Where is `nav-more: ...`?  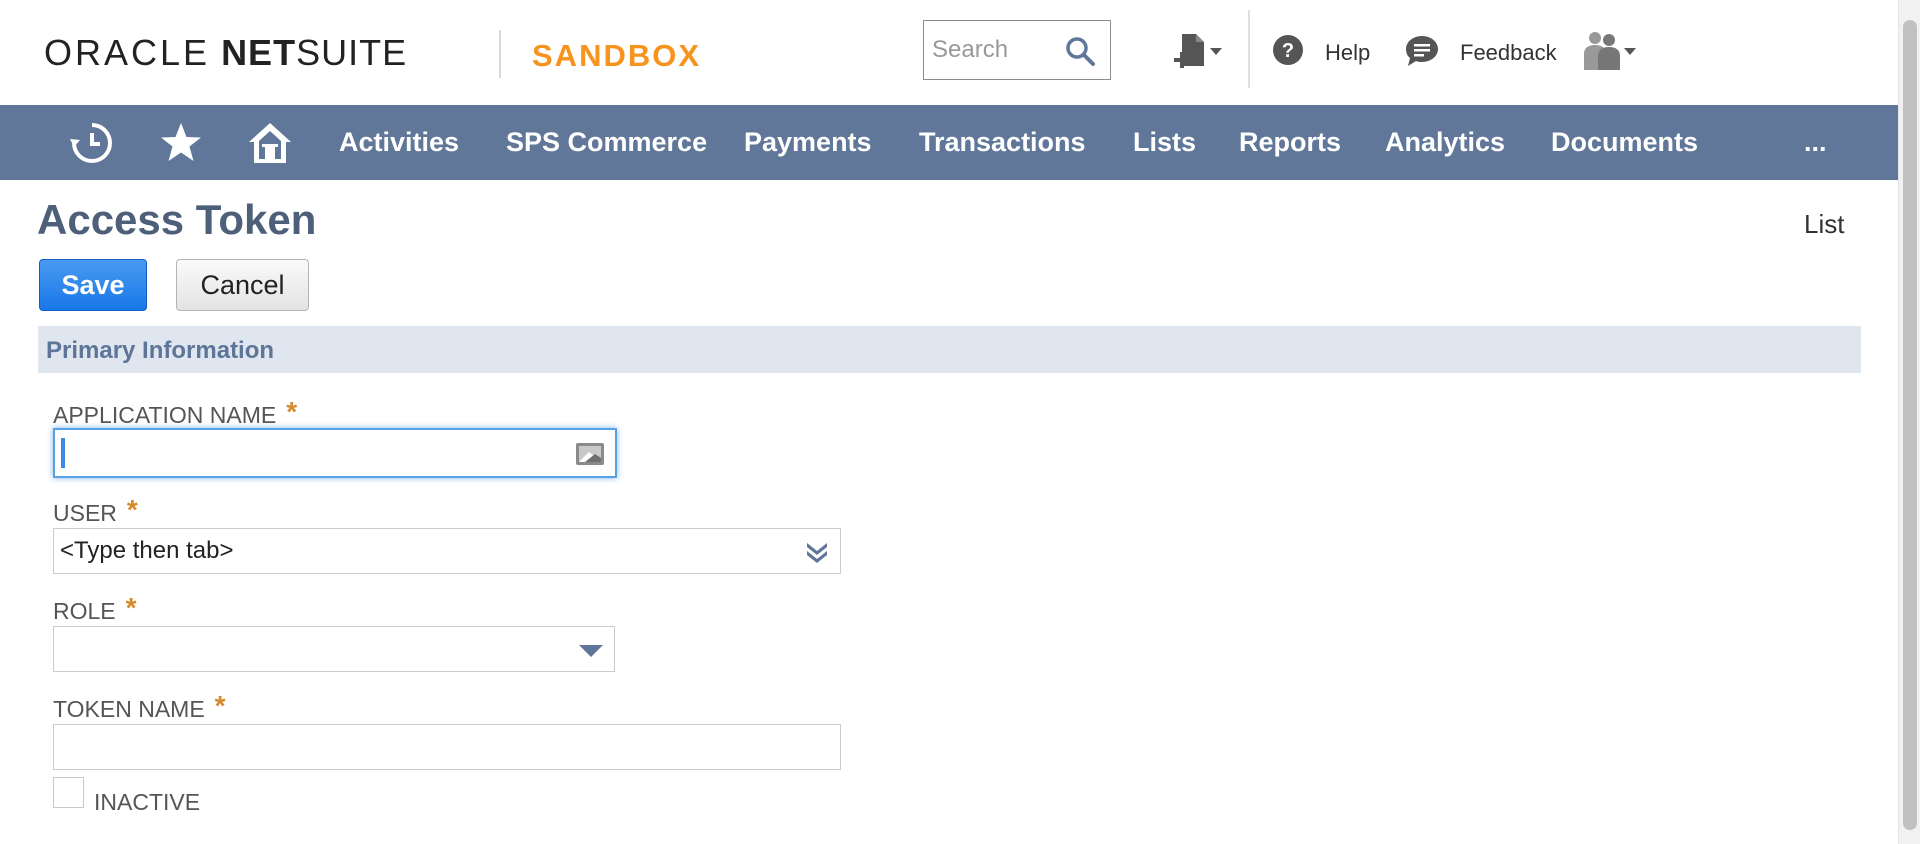
nav-more: ... is located at coordinates (1815, 142).